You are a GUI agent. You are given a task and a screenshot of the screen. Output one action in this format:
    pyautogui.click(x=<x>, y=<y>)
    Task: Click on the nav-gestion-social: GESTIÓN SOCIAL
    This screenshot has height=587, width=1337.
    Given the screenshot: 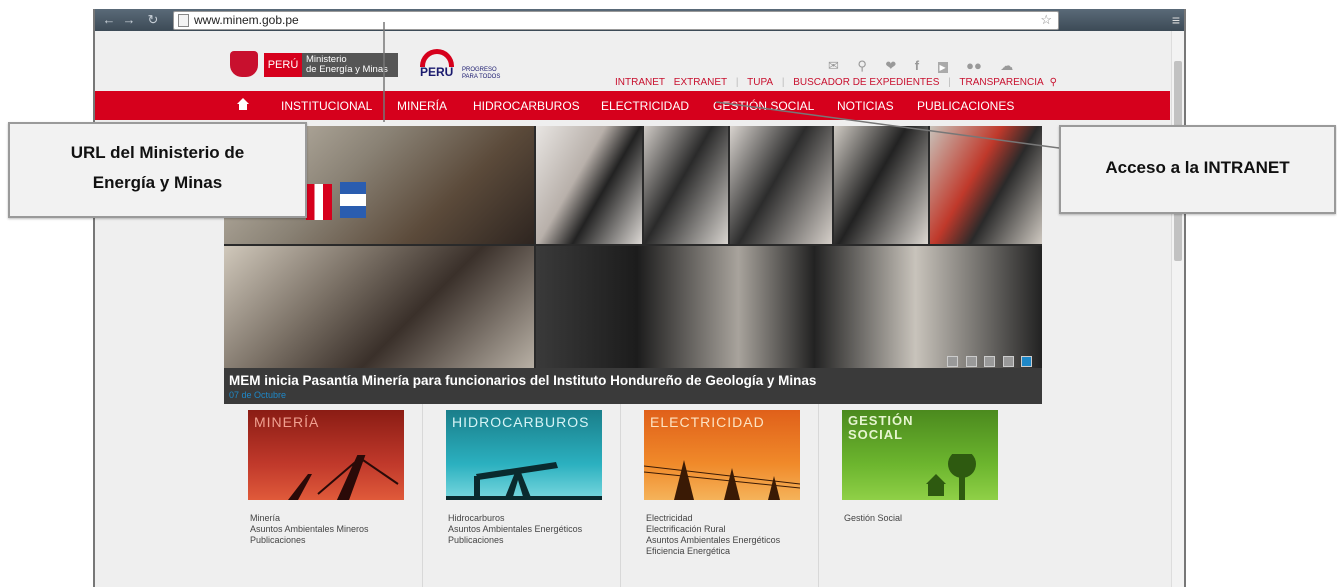 What is the action you would take?
    pyautogui.click(x=763, y=106)
    